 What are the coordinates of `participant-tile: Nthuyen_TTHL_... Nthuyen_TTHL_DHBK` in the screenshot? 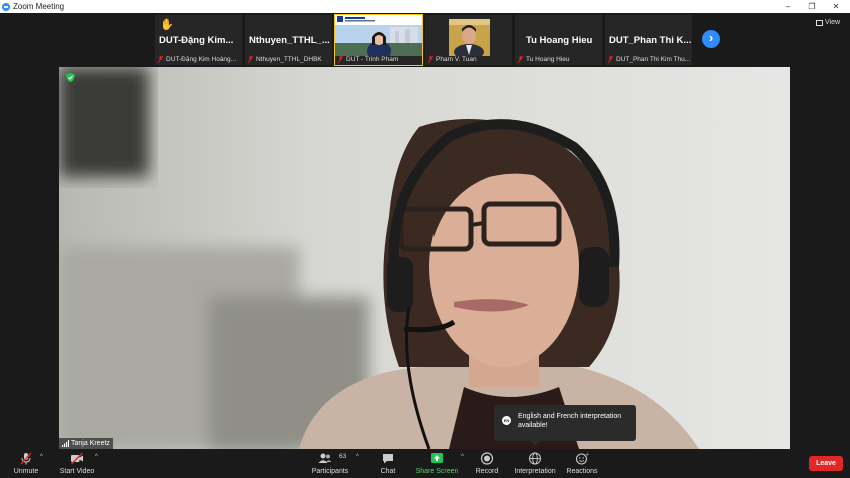 It's located at (288, 40).